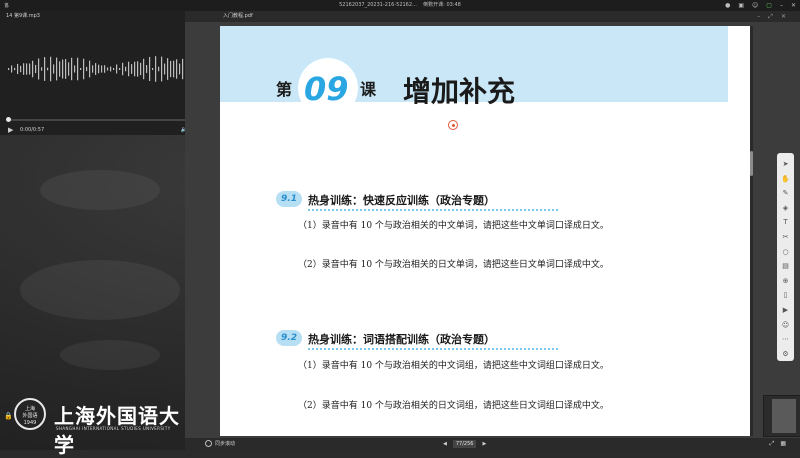 Image resolution: width=800 pixels, height=458 pixels. I want to click on page-thumbnail, so click(781, 416).